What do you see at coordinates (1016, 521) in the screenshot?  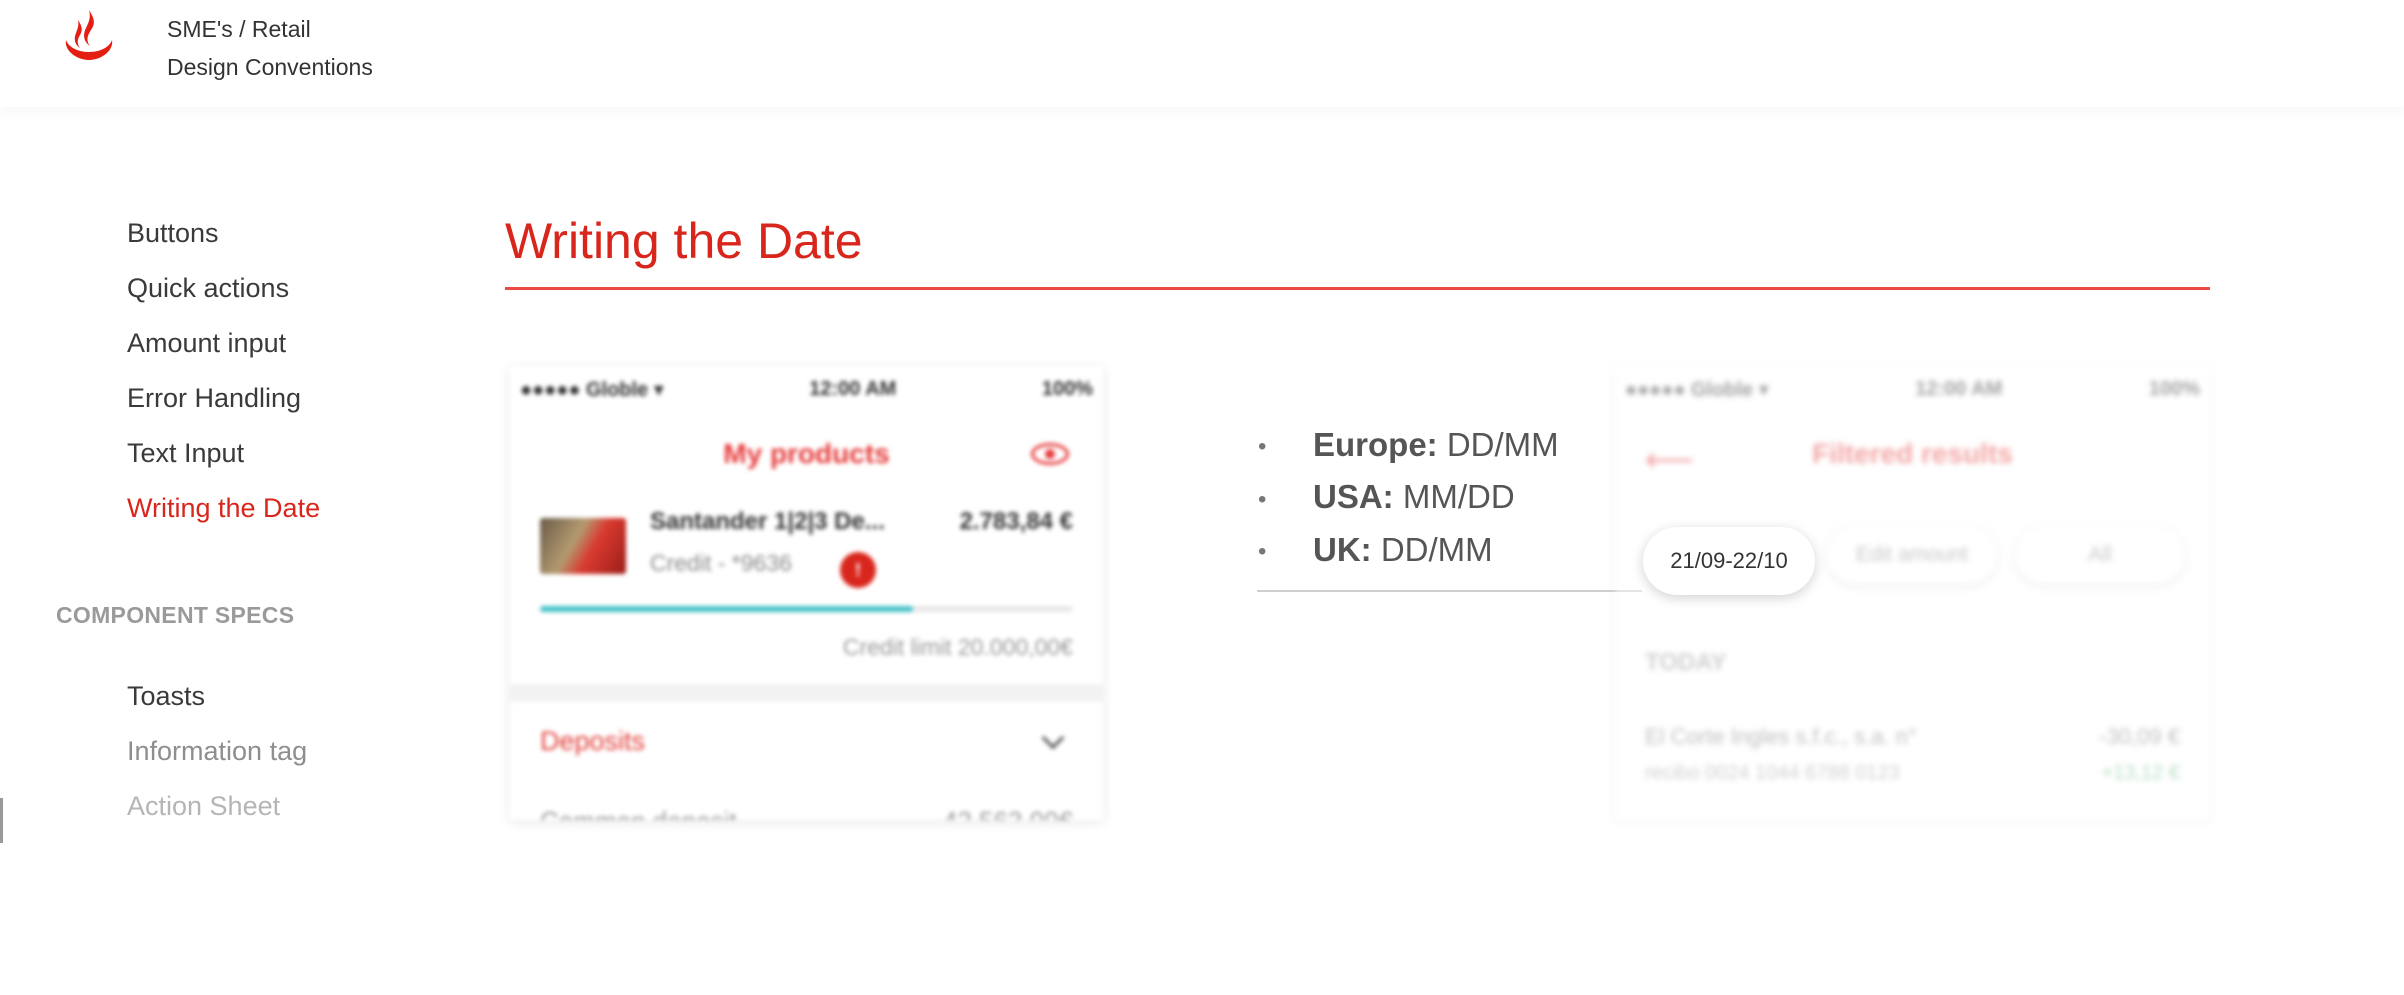 I see `product-amount: 2.783,84 €` at bounding box center [1016, 521].